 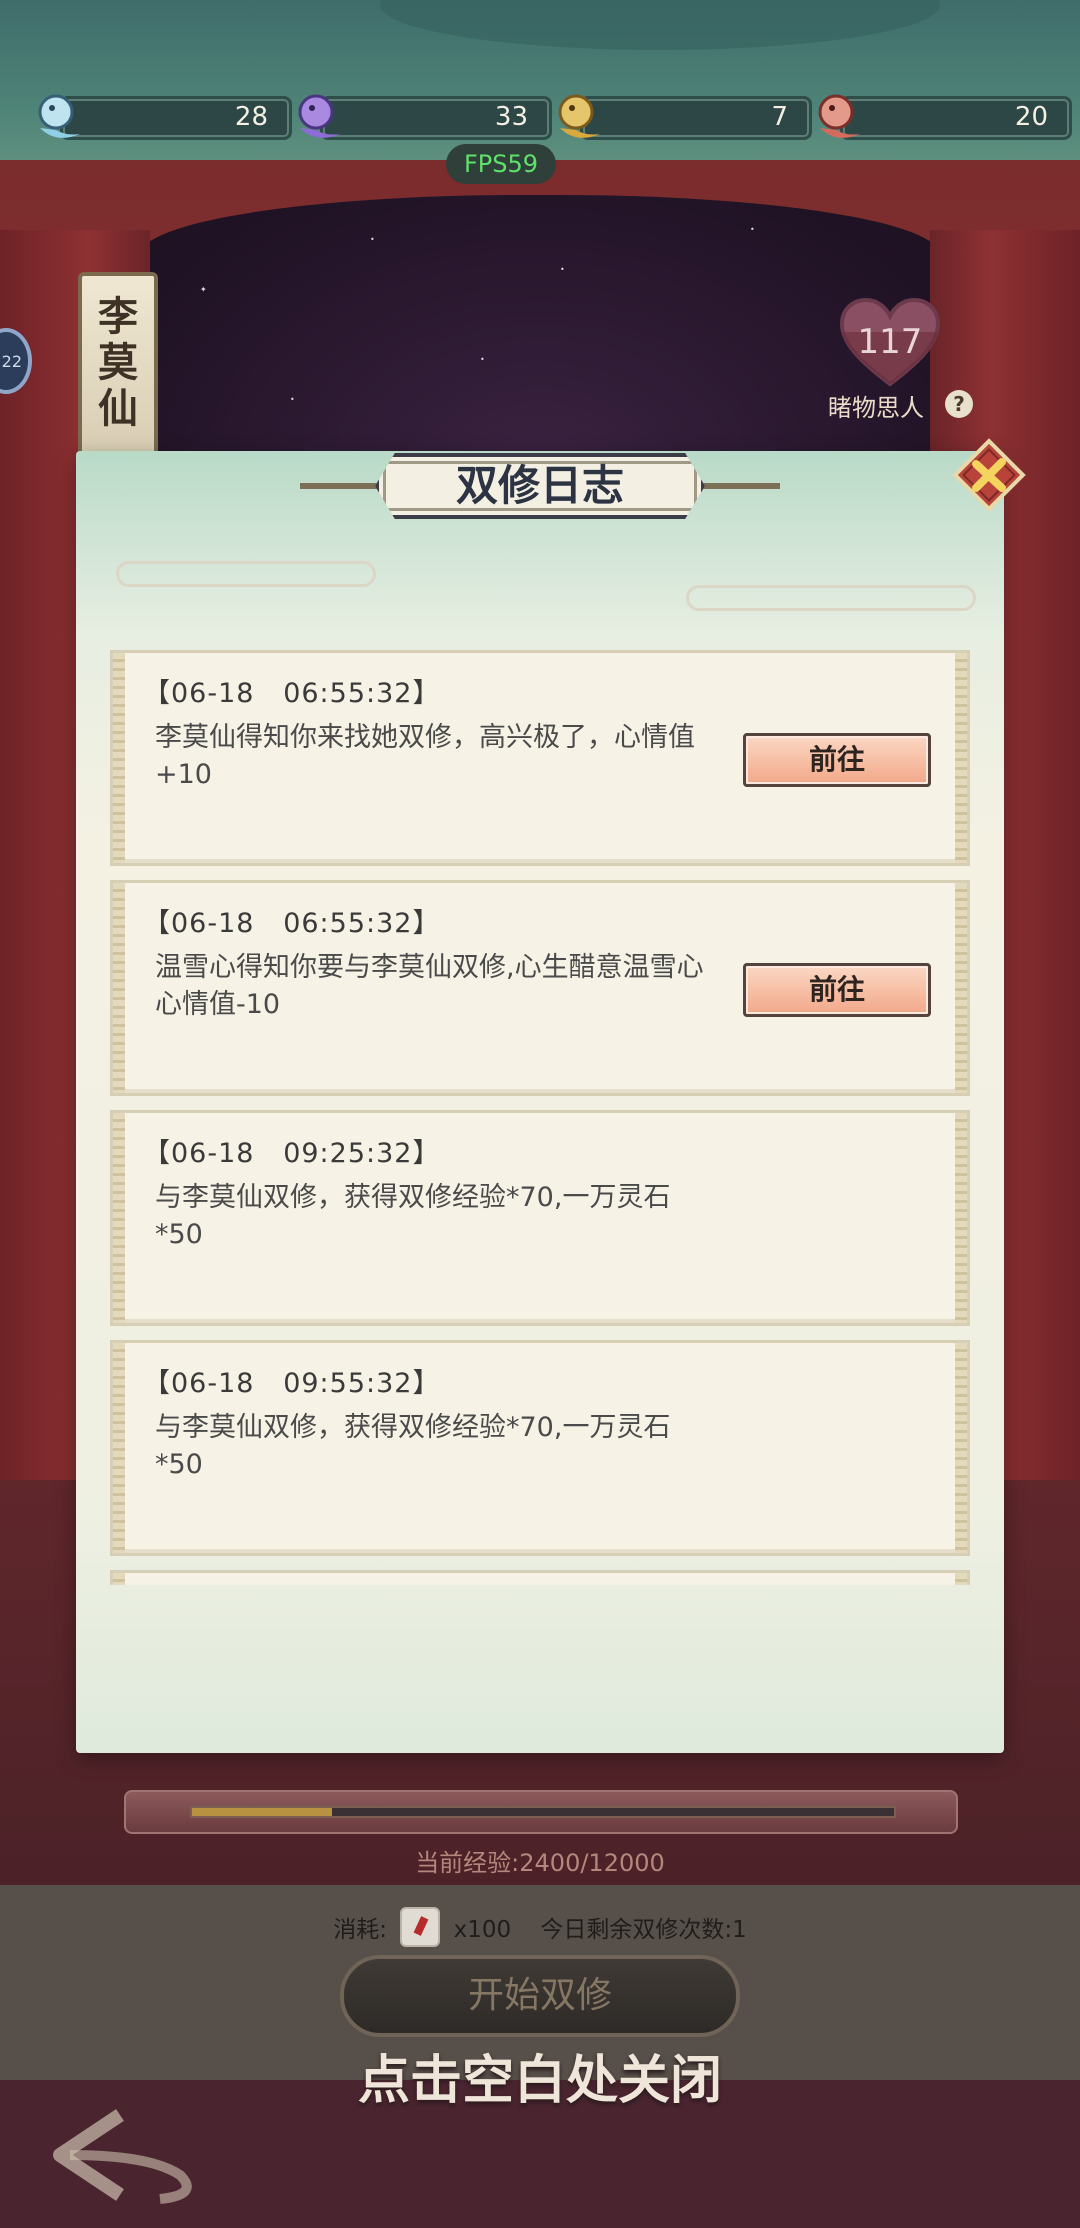 I want to click on character-name-plaque: 李 莫 仙, so click(x=118, y=367).